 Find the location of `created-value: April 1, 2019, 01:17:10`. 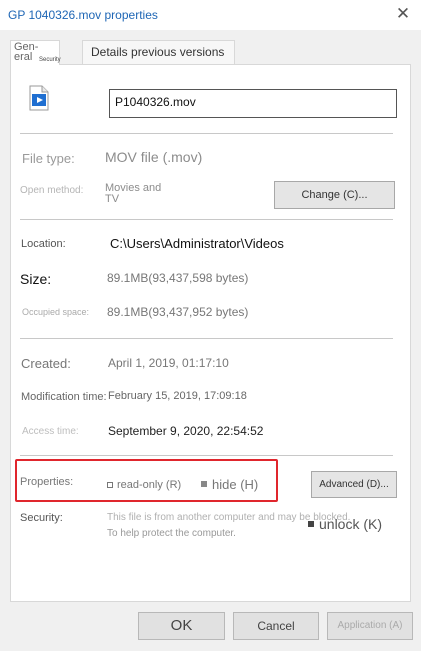

created-value: April 1, 2019, 01:17:10 is located at coordinates (168, 363).